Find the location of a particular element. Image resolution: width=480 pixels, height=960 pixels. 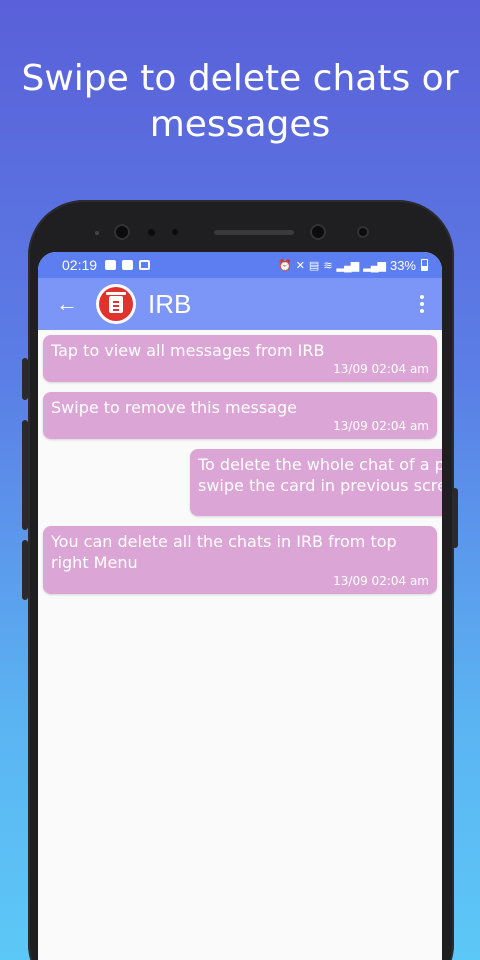

status-time: 02:19 is located at coordinates (80, 265).